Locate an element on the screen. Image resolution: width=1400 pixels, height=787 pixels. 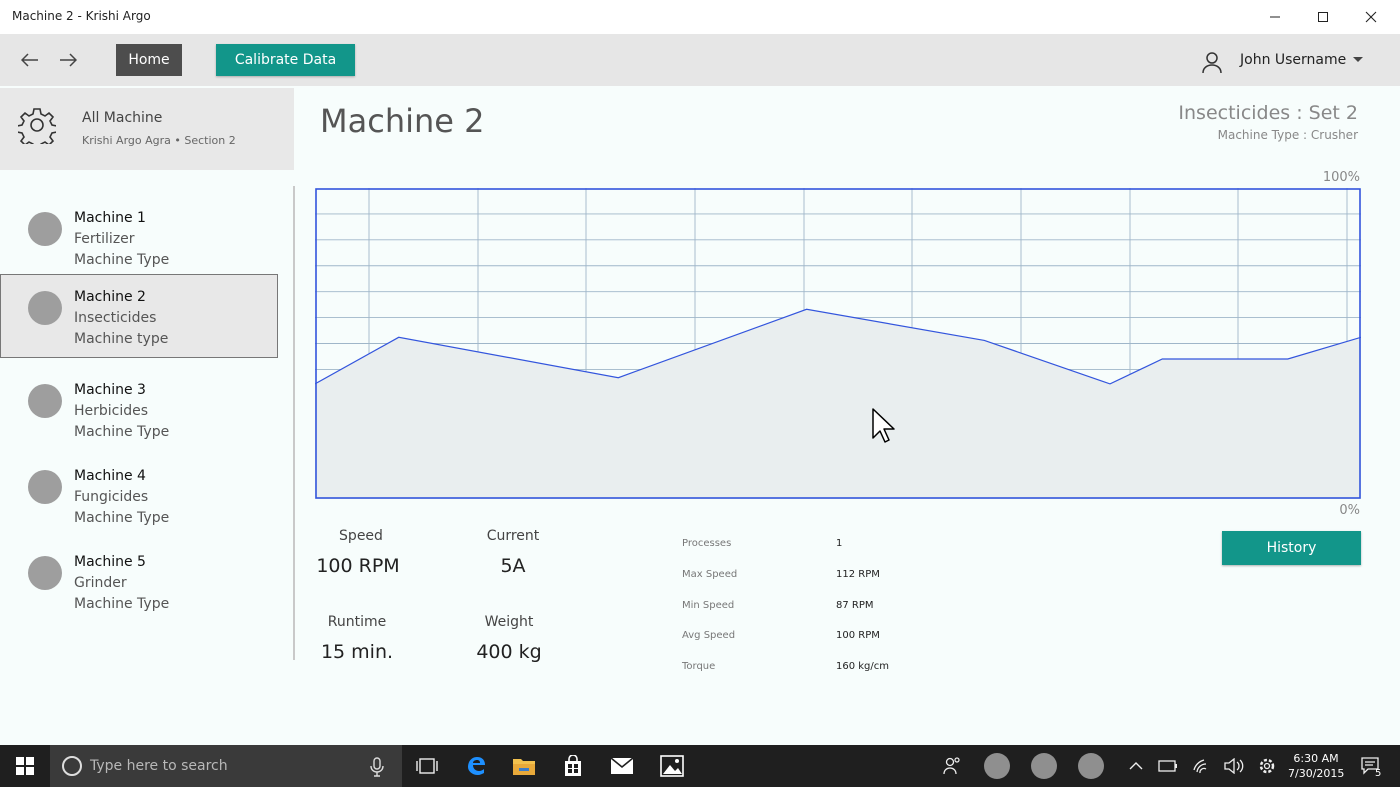
volume-icon is located at coordinates (1234, 766).